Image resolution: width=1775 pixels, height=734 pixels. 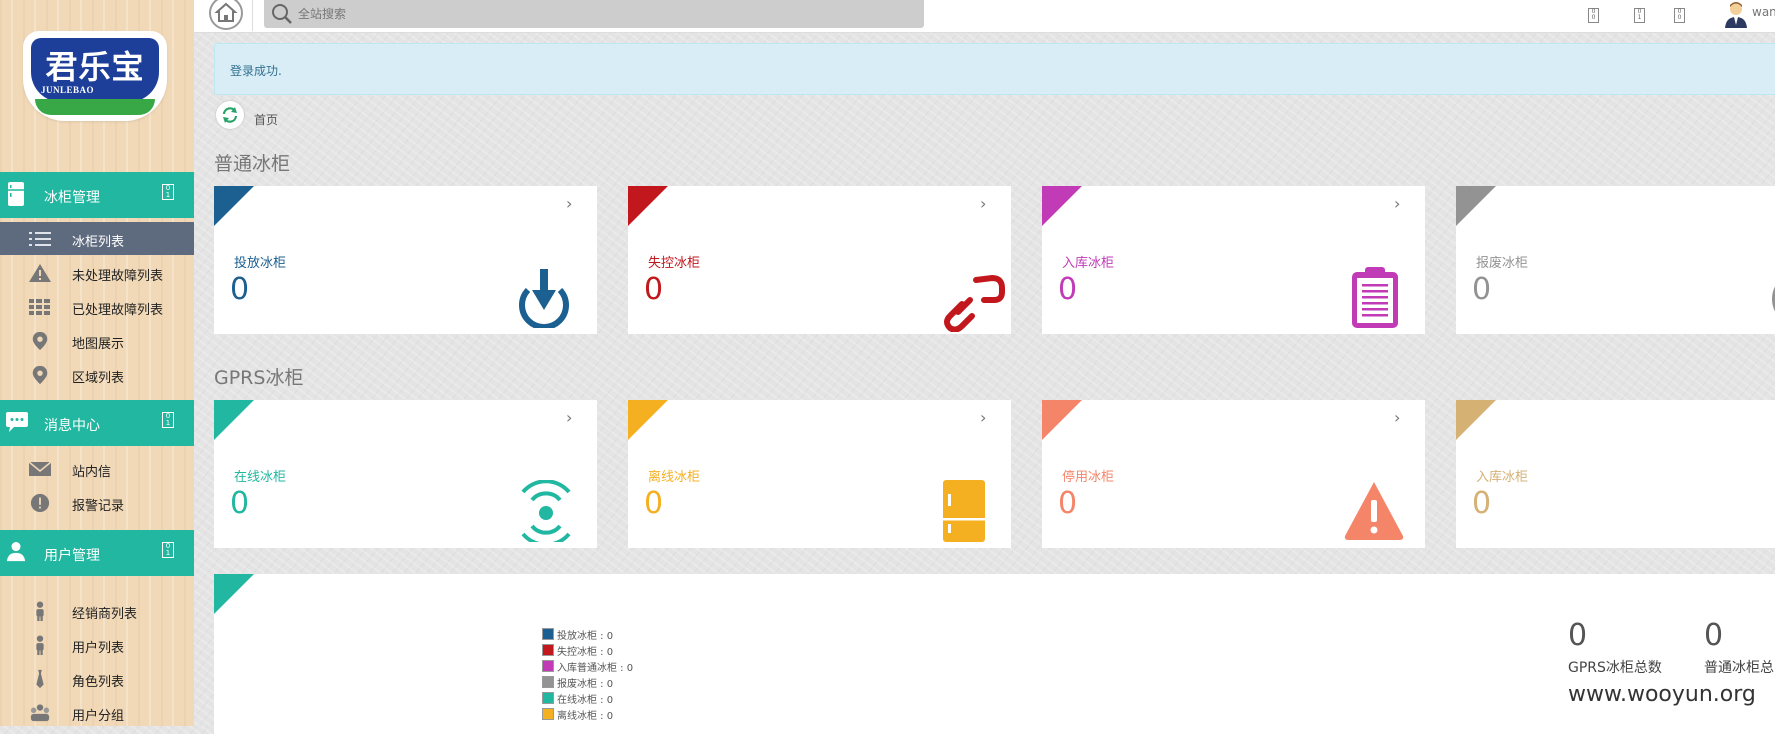 I want to click on legend-label: 报废冰柜 : 0, so click(x=585, y=684).